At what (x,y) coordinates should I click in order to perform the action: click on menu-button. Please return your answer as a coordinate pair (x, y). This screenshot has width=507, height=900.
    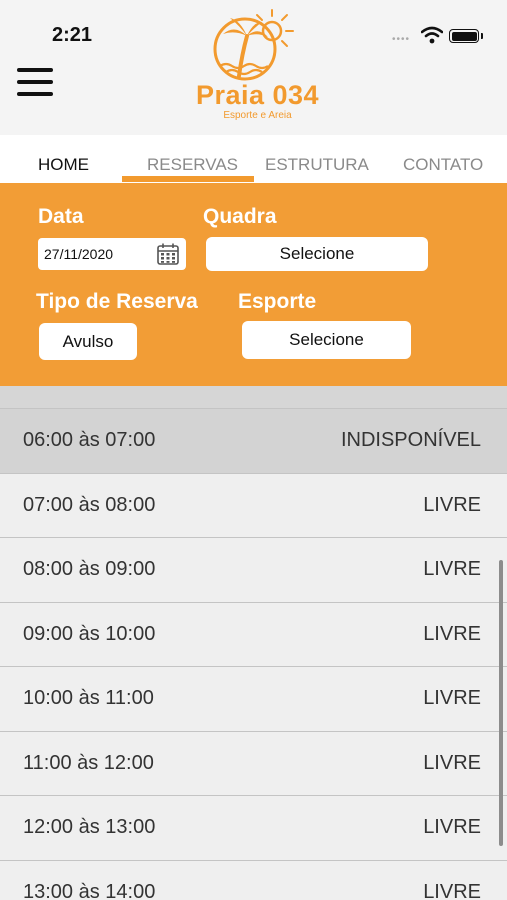
    Looking at the image, I should click on (35, 82).